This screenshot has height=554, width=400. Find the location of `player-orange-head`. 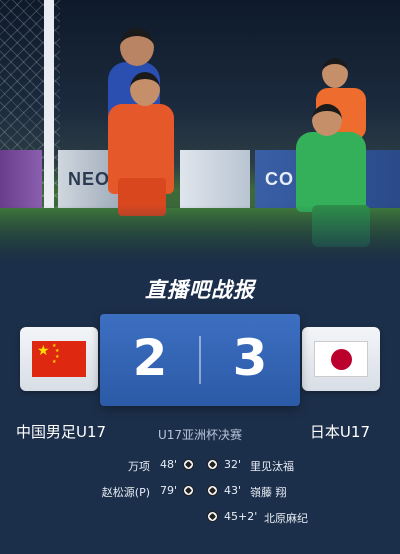

player-orange-head is located at coordinates (335, 73).